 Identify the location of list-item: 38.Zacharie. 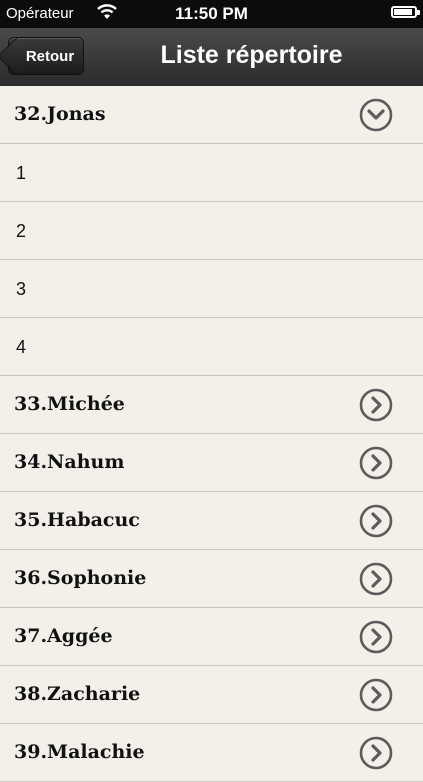
(211, 695).